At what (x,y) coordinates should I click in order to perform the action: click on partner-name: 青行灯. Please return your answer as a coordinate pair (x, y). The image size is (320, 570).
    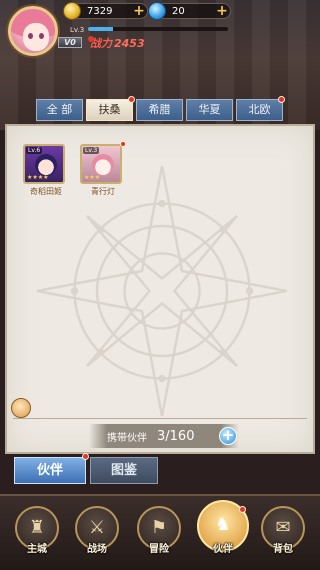
    Looking at the image, I should click on (103, 191).